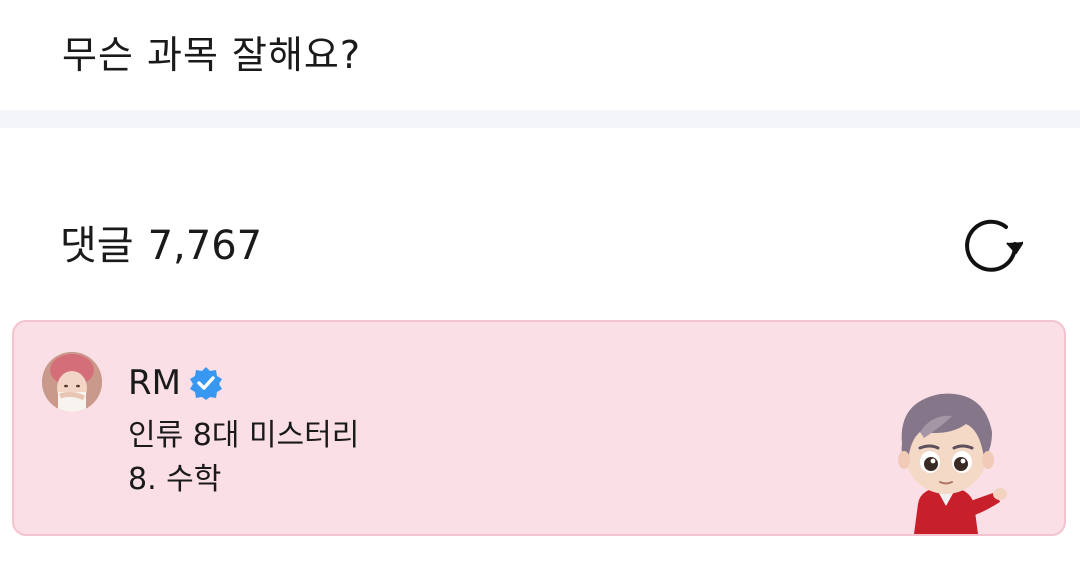 The height and width of the screenshot is (563, 1080). What do you see at coordinates (212, 55) in the screenshot?
I see `post-title: 무슨 과목 잘해요?` at bounding box center [212, 55].